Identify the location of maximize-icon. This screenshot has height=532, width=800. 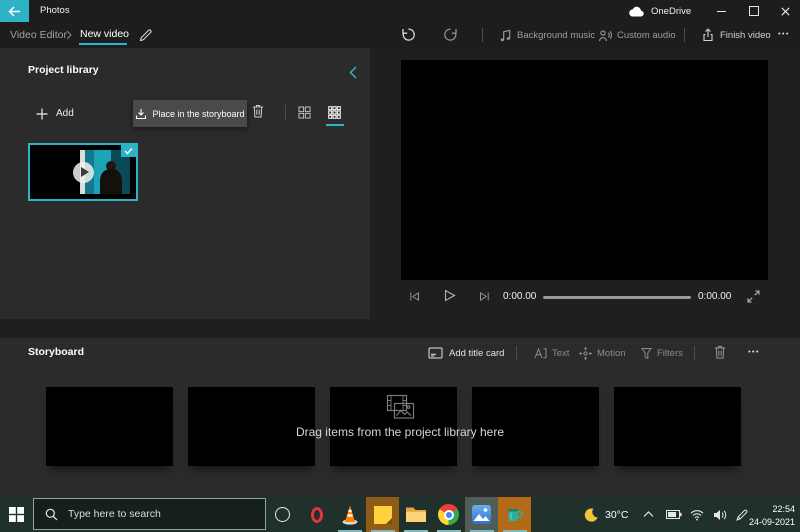
(753, 11).